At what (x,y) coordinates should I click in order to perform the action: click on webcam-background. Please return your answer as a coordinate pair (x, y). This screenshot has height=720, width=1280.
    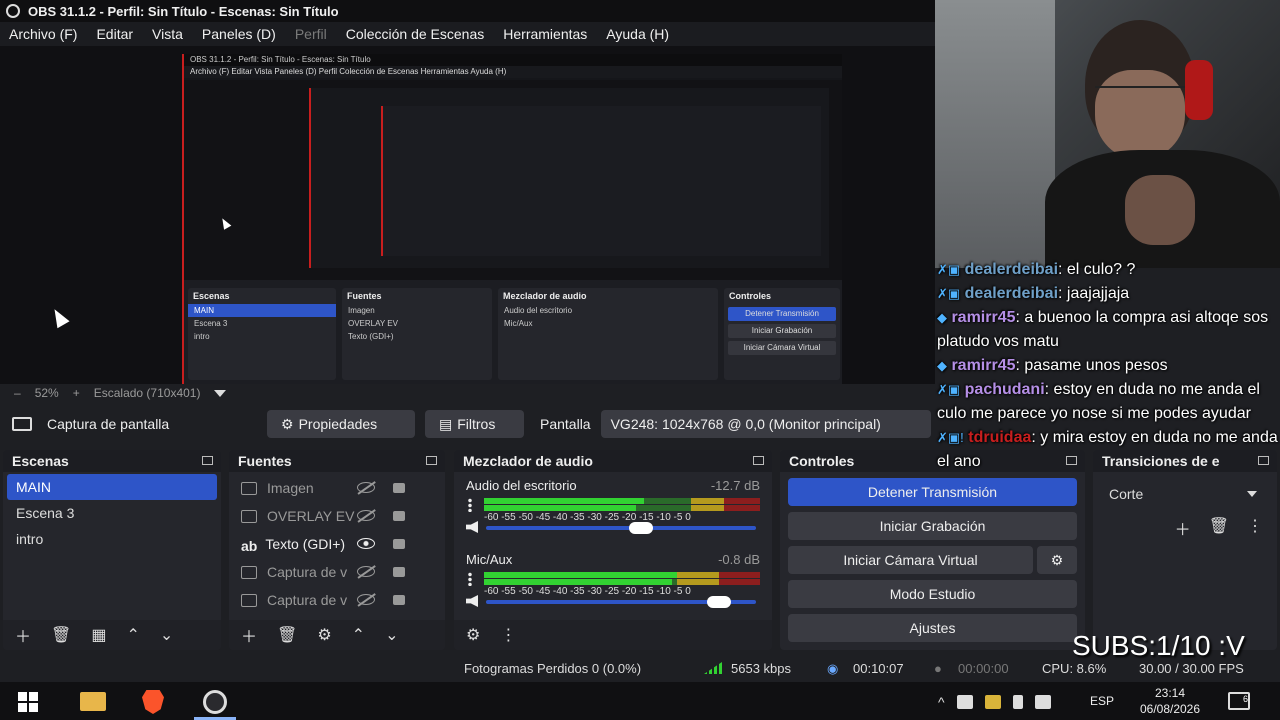
    Looking at the image, I should click on (995, 134).